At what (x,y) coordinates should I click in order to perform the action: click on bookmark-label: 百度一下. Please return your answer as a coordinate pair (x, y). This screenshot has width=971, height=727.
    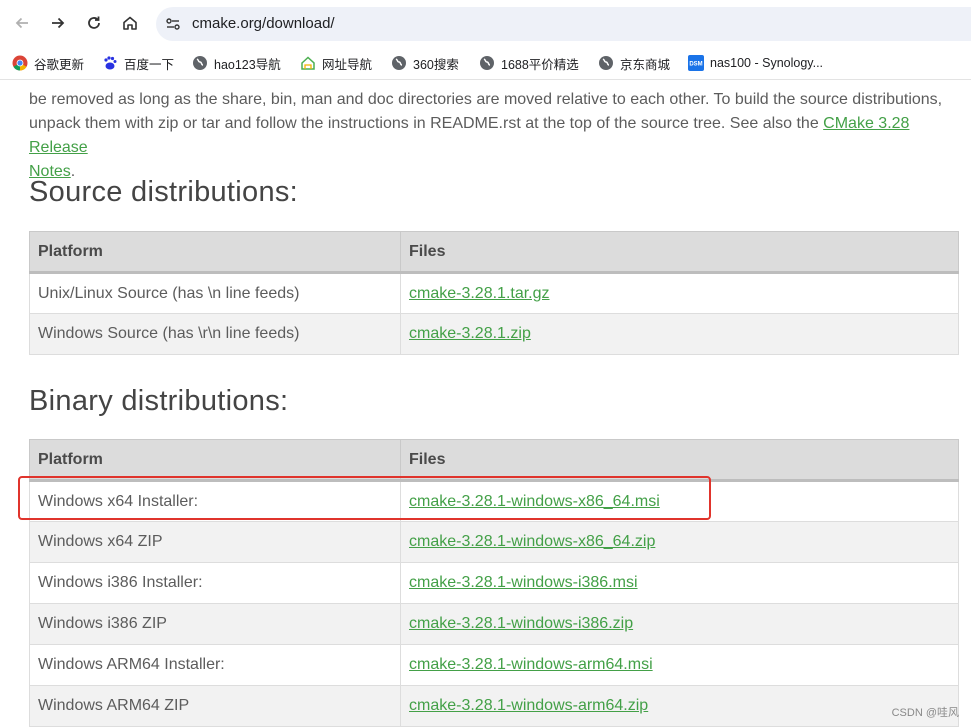
    Looking at the image, I should click on (149, 64).